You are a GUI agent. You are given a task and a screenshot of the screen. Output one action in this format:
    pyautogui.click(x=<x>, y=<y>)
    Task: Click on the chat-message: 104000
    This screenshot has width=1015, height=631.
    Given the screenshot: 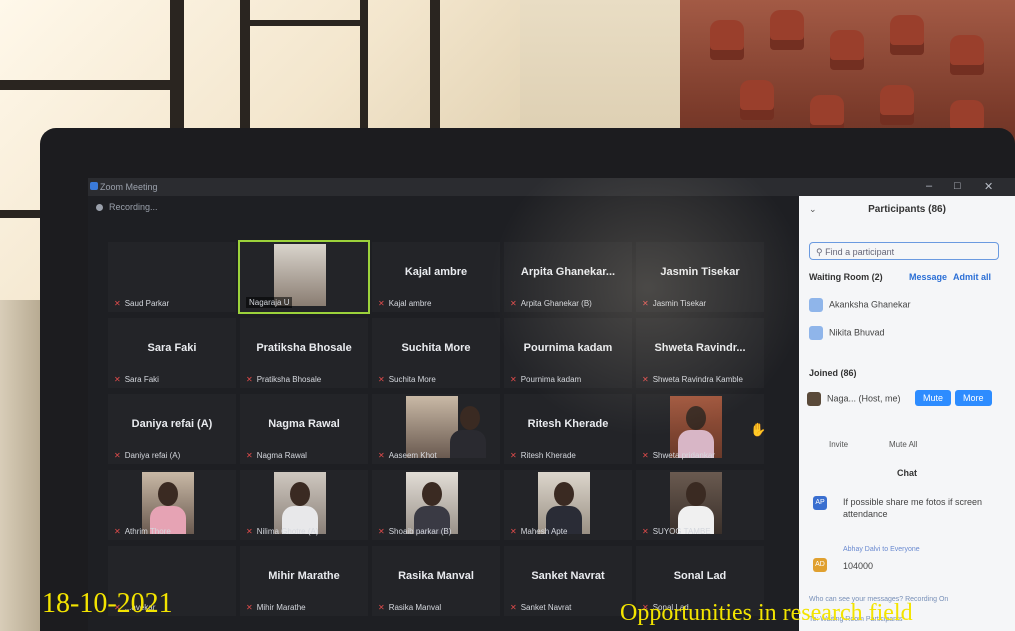 What is the action you would take?
    pyautogui.click(x=858, y=566)
    